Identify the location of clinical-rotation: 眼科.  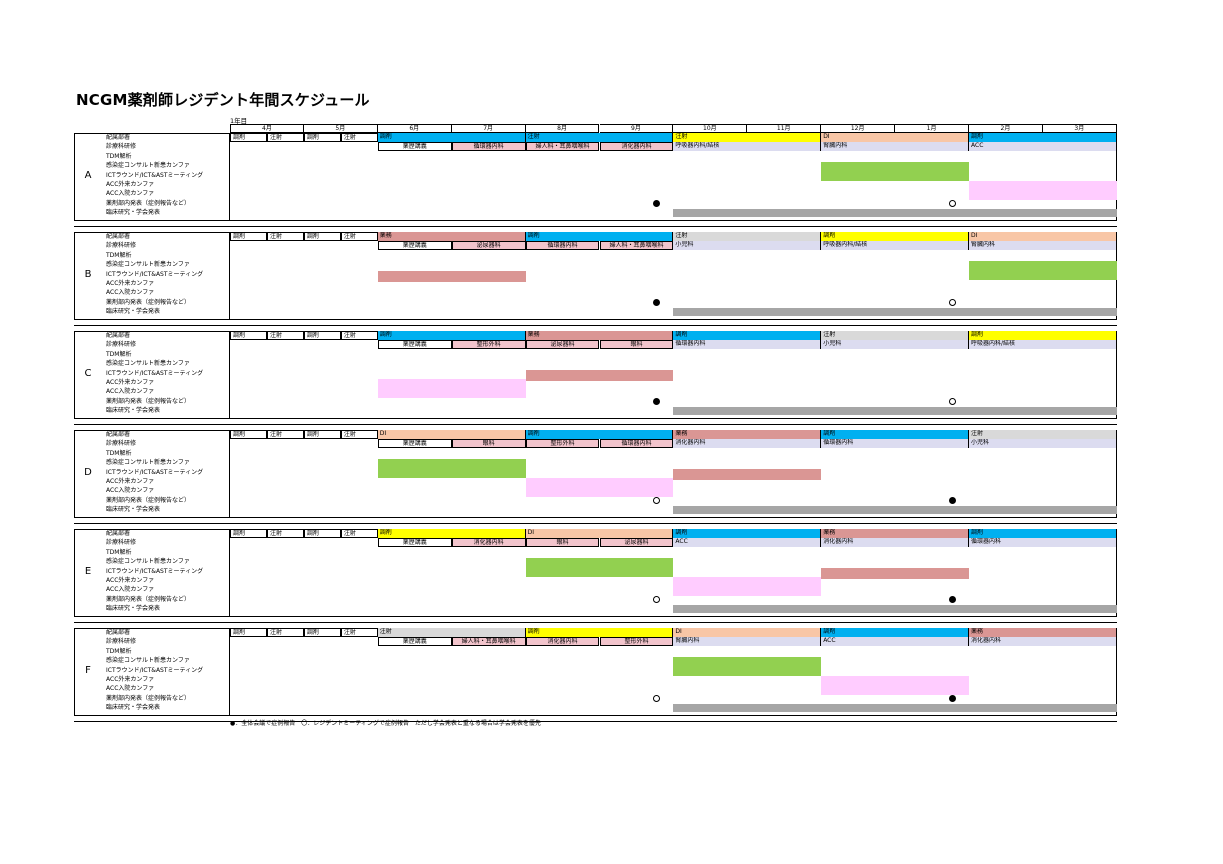
(636, 345).